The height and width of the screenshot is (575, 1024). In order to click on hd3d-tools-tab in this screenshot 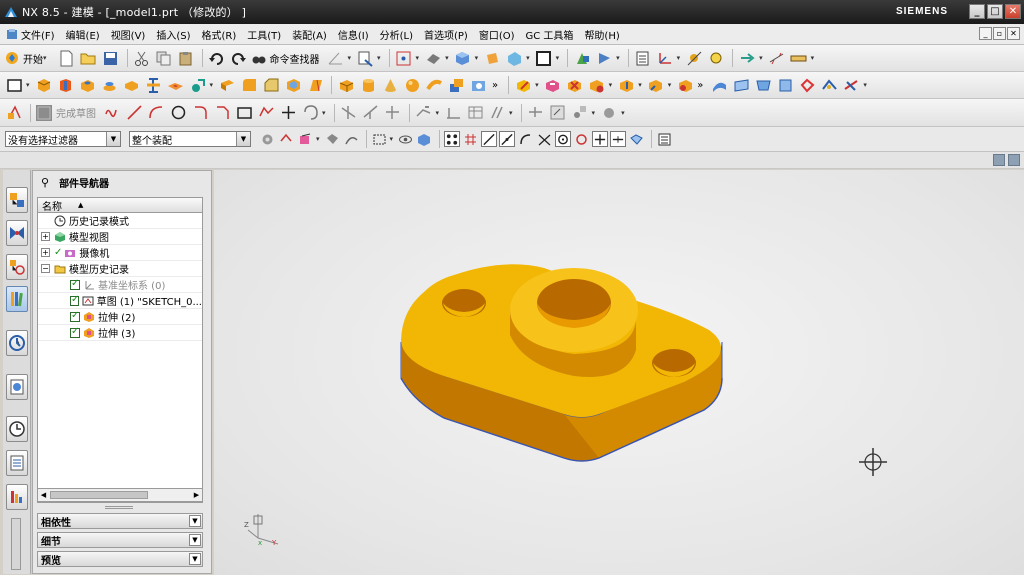, I will do `click(17, 343)`.